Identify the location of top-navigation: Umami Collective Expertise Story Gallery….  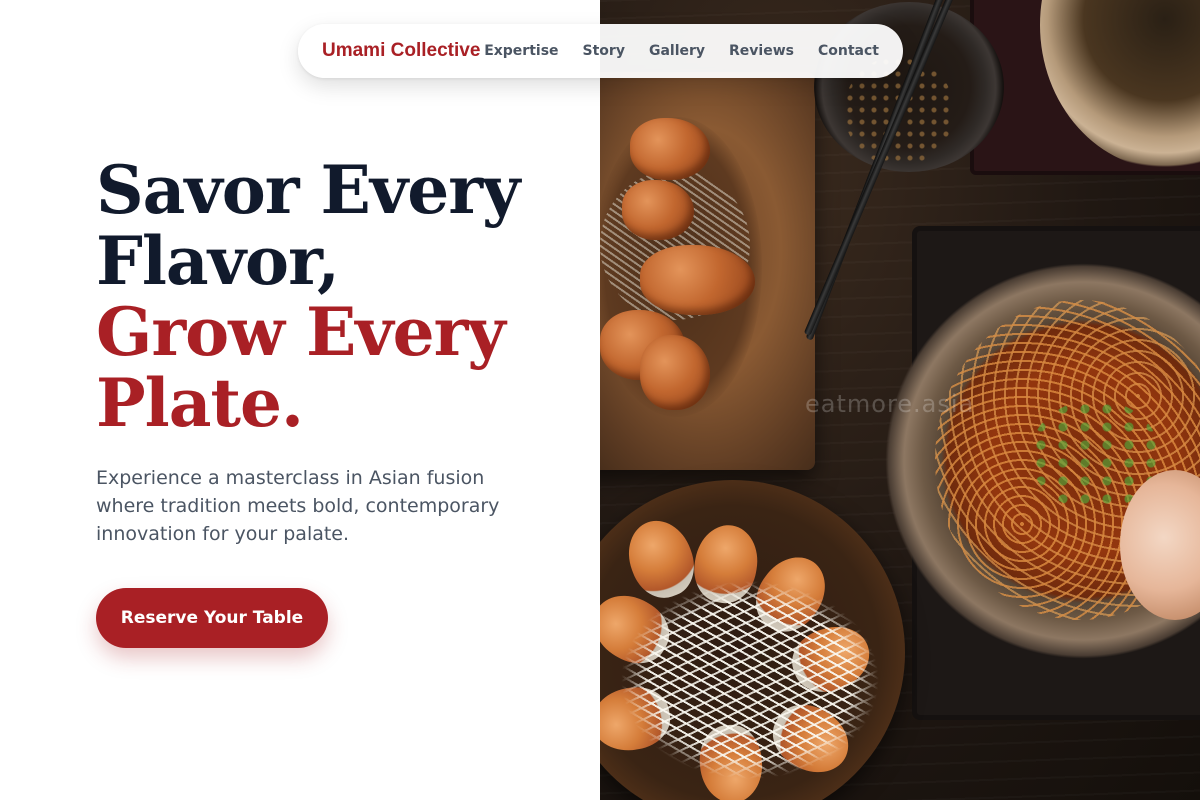
(600, 51).